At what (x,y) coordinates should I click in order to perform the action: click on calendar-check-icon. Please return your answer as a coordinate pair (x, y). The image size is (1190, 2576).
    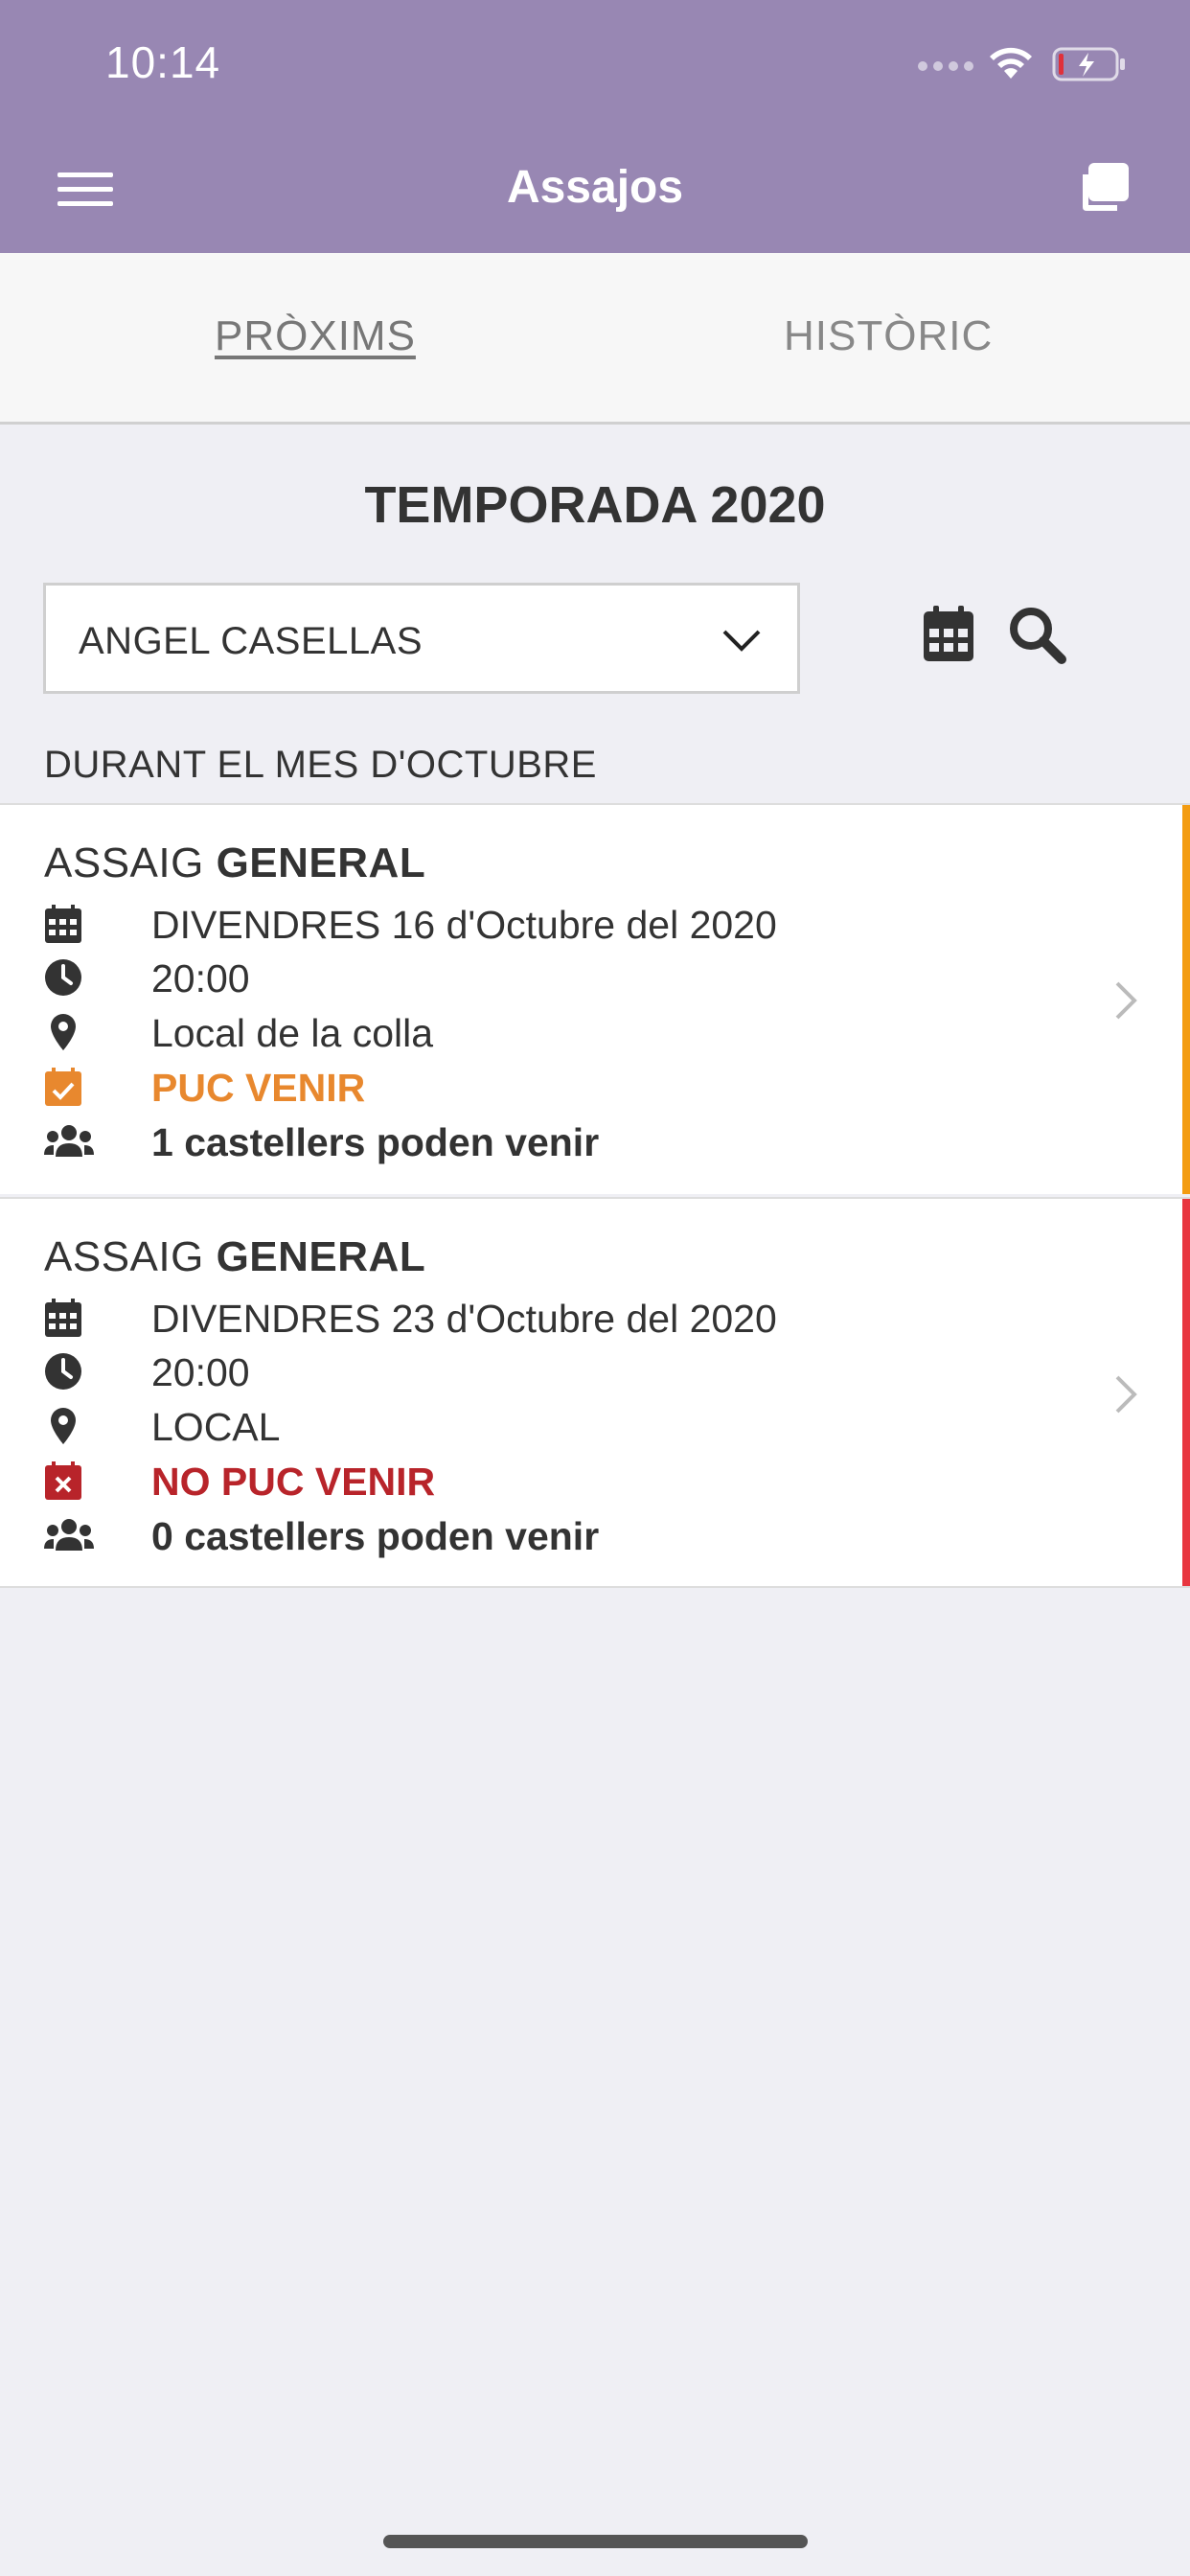
    Looking at the image, I should click on (63, 1087).